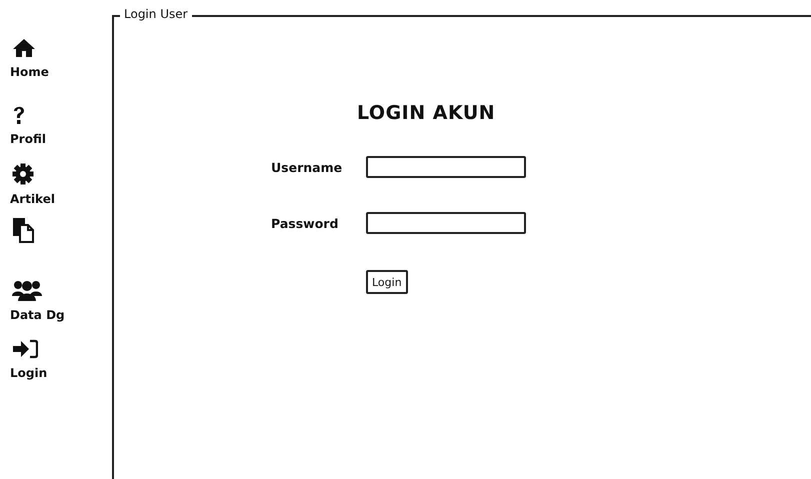 The image size is (811, 479). Describe the element at coordinates (426, 113) in the screenshot. I see `form-title: LOGIN AKUN` at that location.